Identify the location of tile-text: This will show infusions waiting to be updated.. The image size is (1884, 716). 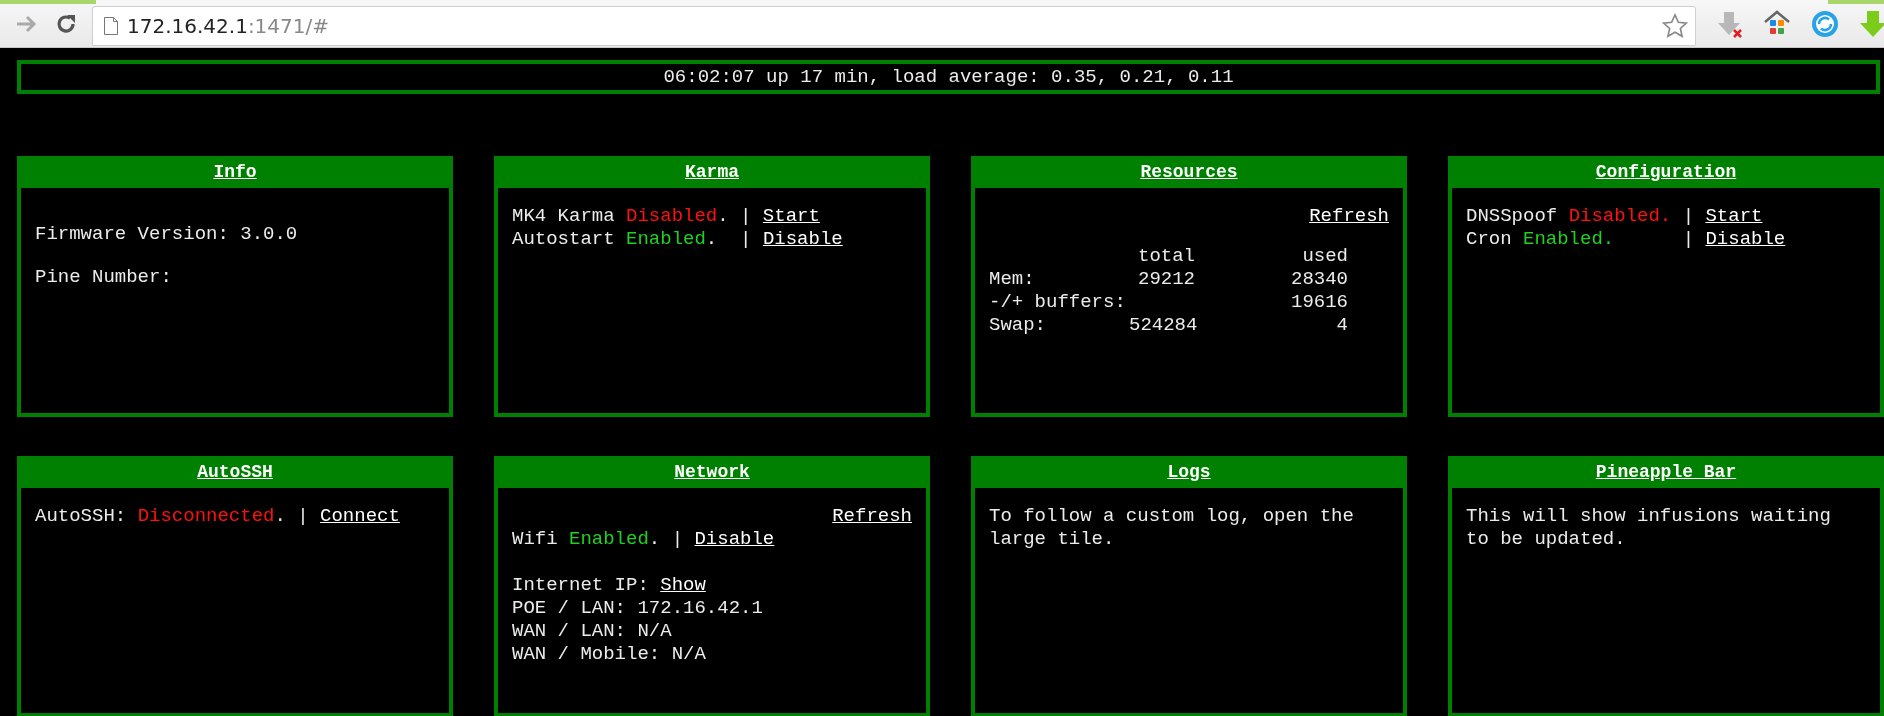
(1649, 528).